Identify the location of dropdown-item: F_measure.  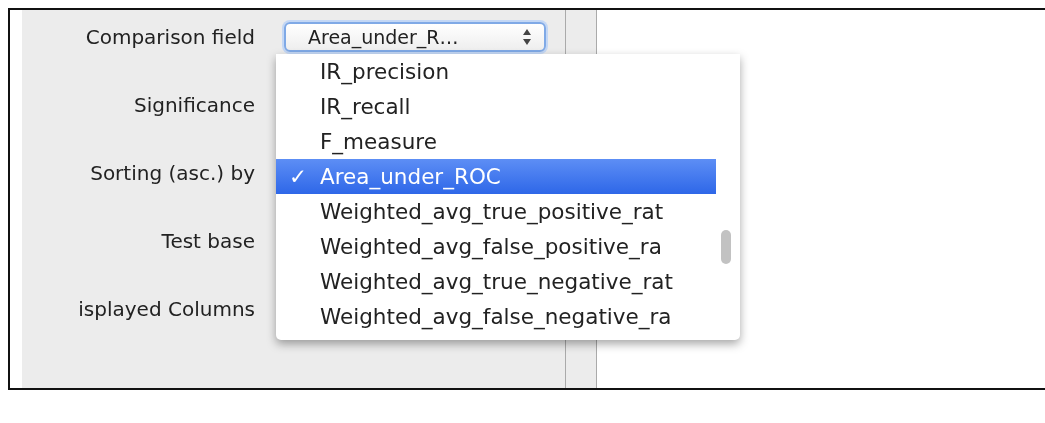
(496, 141).